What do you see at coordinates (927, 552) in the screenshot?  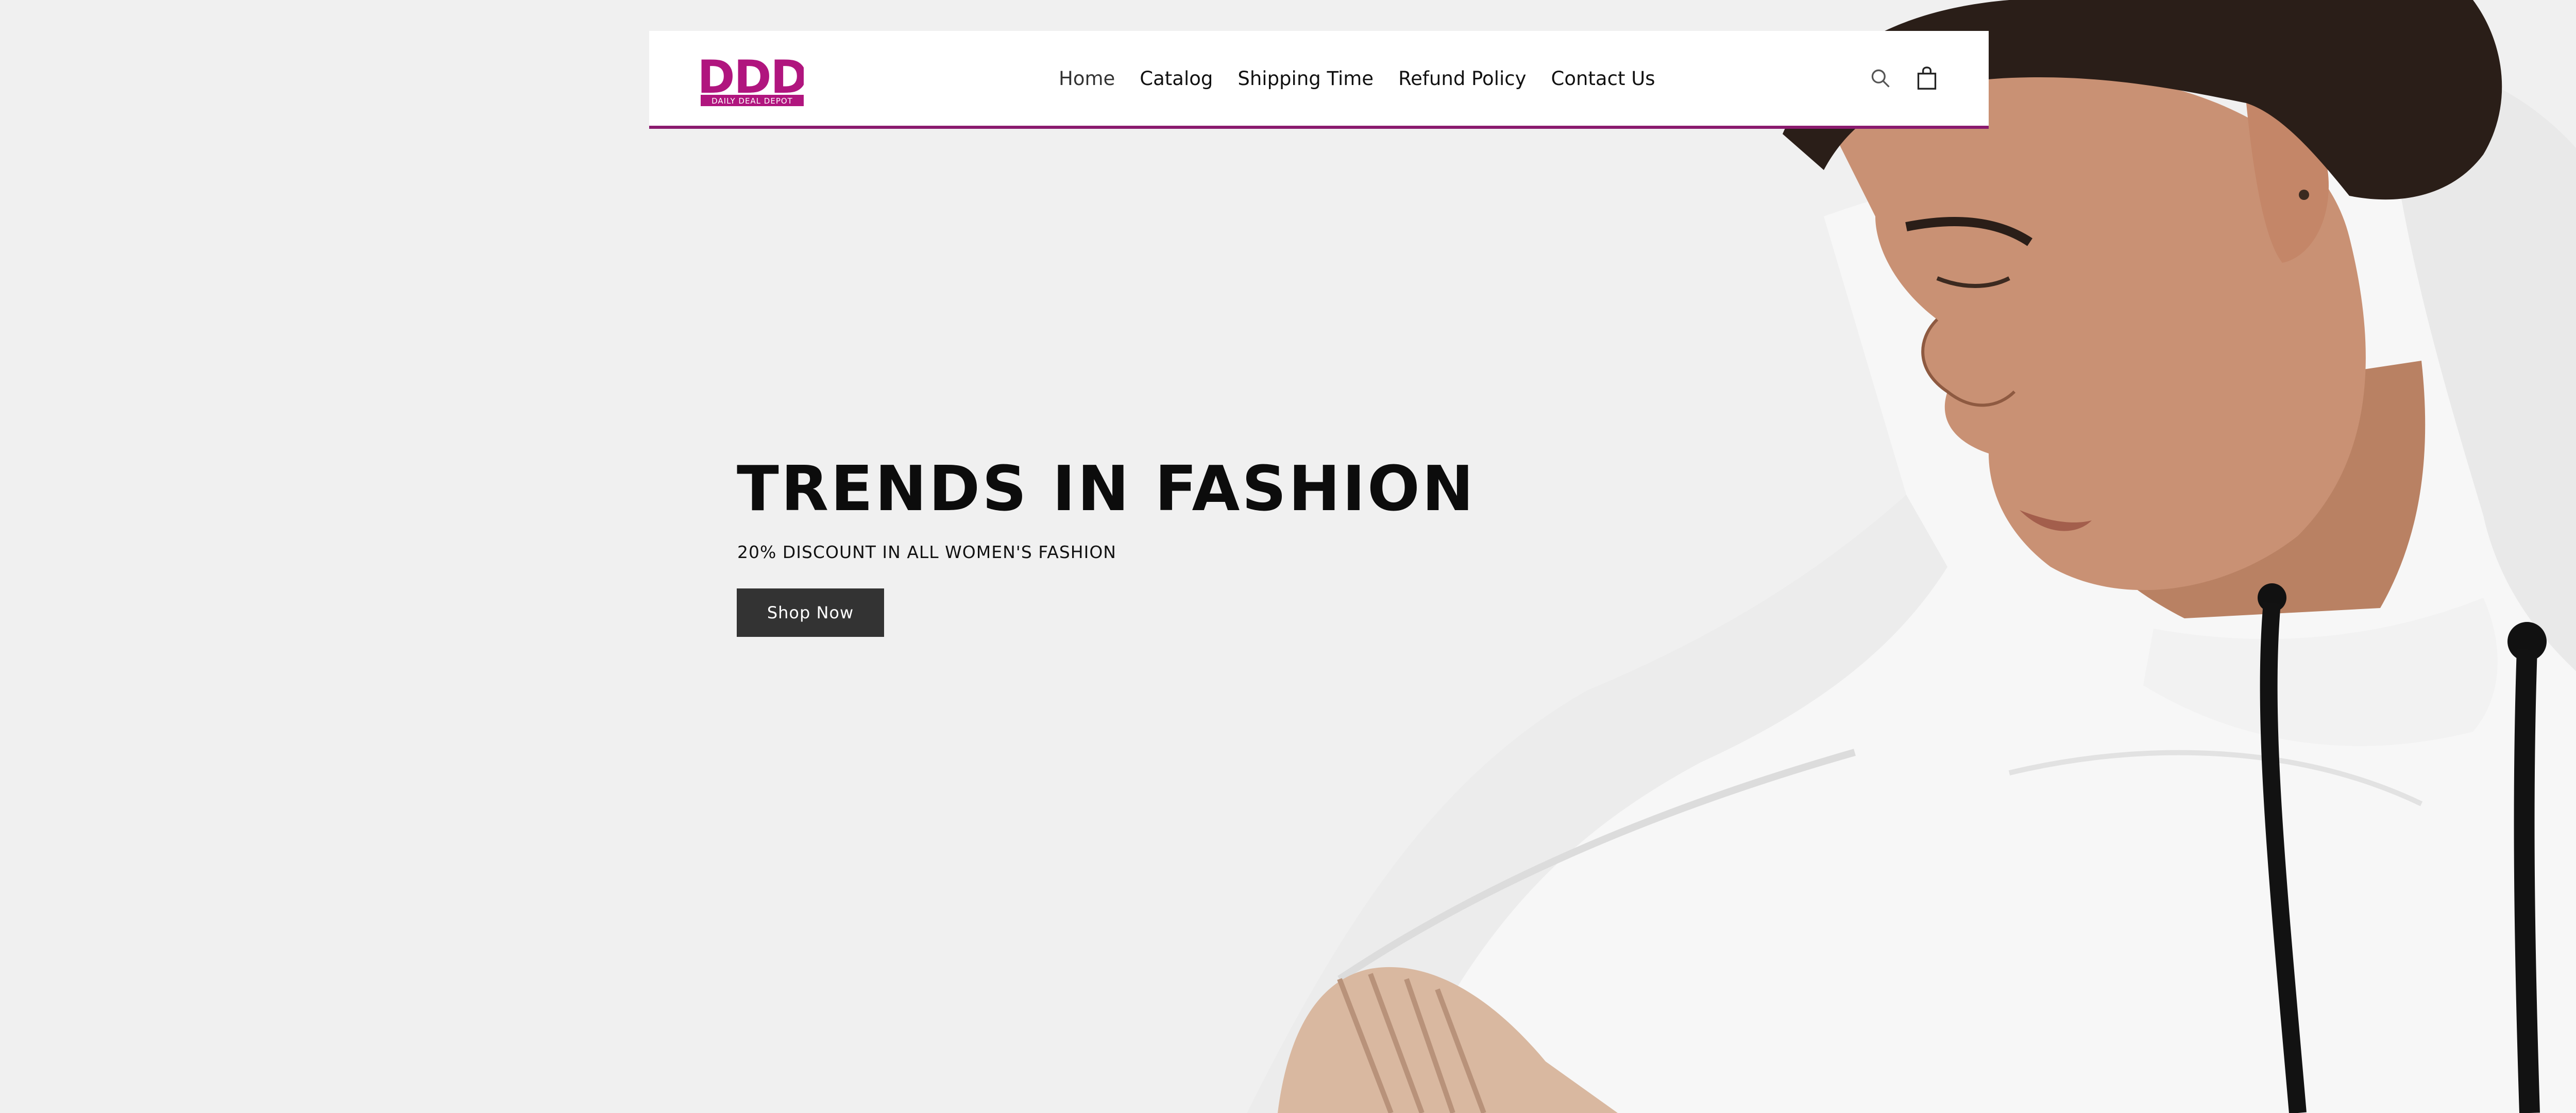 I see `hero-subtitle: 20% DISCOUNT IN ALL WOMEN'S FASHION` at bounding box center [927, 552].